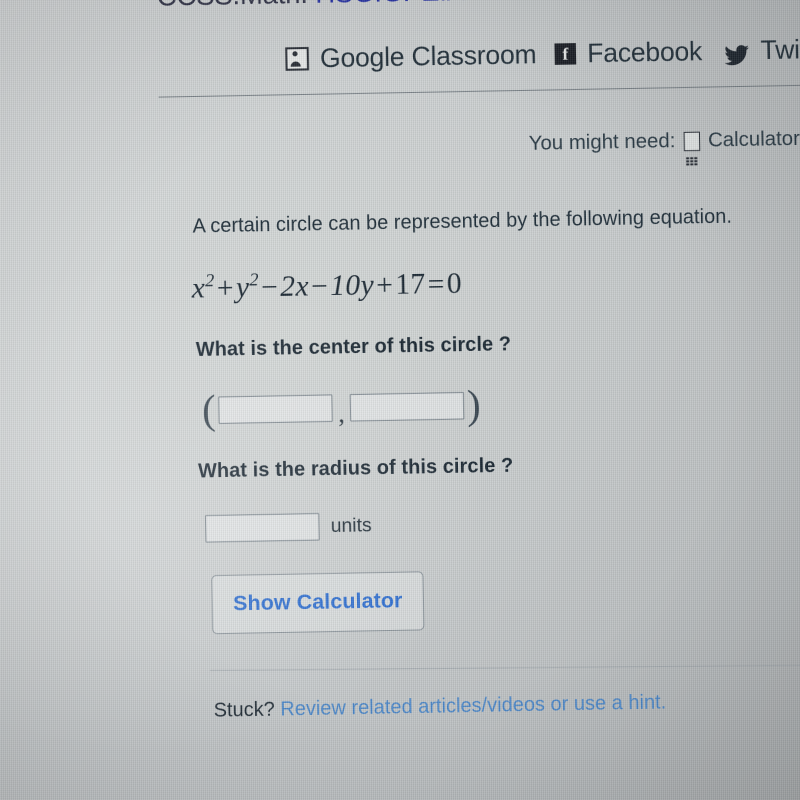 This screenshot has width=800, height=800. Describe the element at coordinates (352, 285) in the screenshot. I see `equation-term-10y: 10y` at that location.